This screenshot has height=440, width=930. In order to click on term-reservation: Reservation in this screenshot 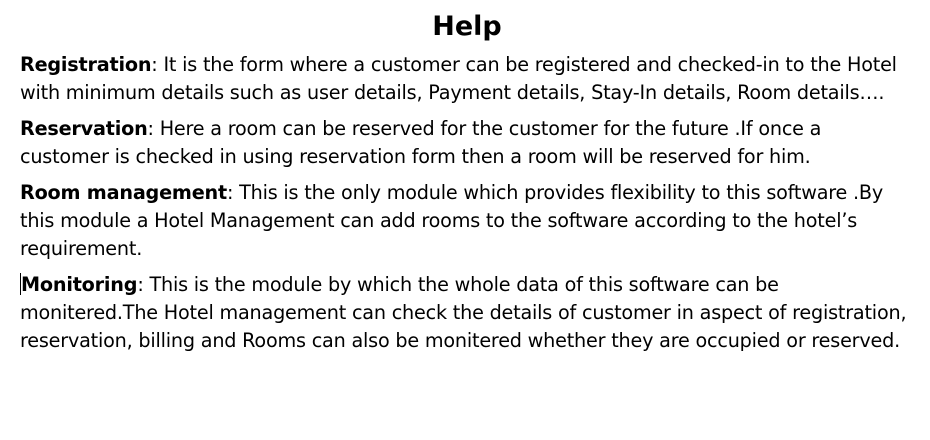, I will do `click(84, 128)`.